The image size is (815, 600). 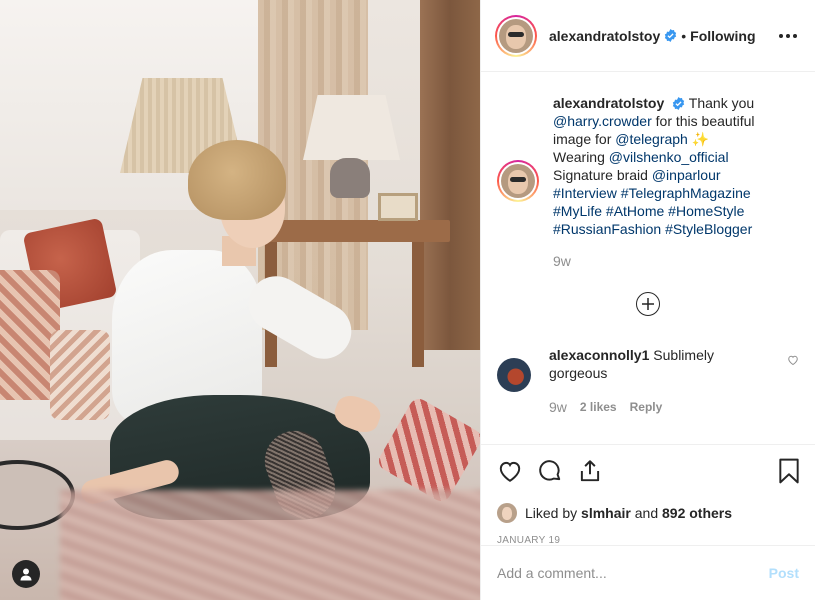 I want to click on caption-text: Signature braid, so click(x=602, y=175).